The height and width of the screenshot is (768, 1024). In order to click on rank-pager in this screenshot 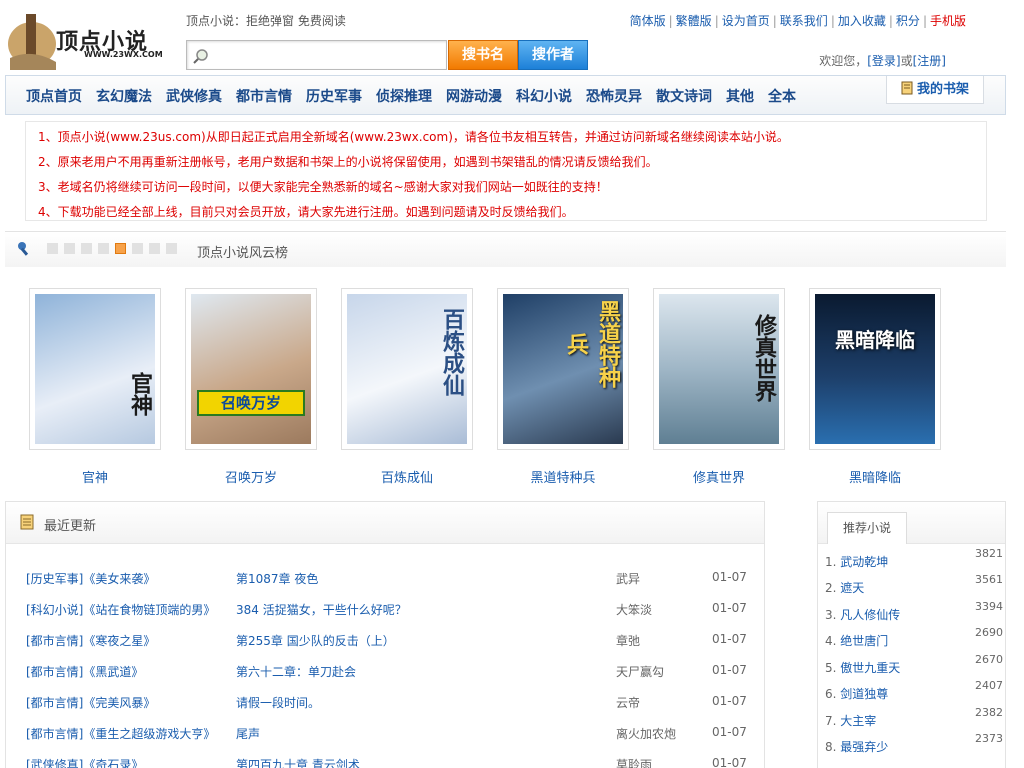, I will do `click(115, 248)`.